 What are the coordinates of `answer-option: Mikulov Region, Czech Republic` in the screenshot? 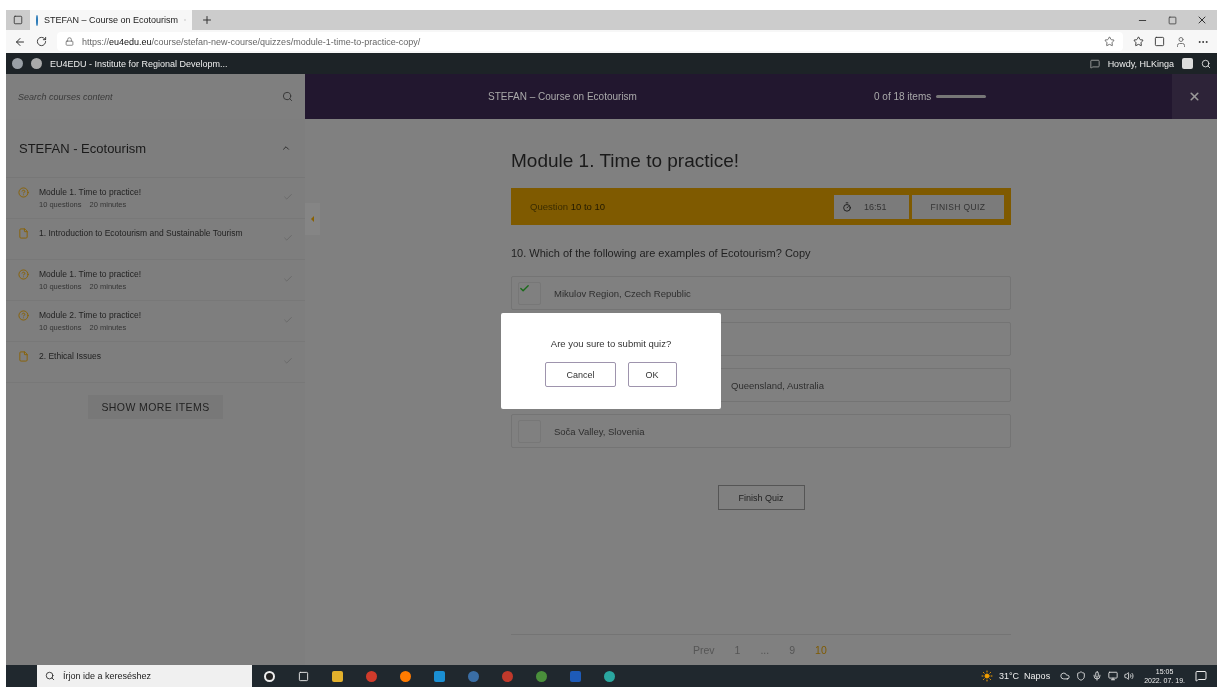 It's located at (761, 293).